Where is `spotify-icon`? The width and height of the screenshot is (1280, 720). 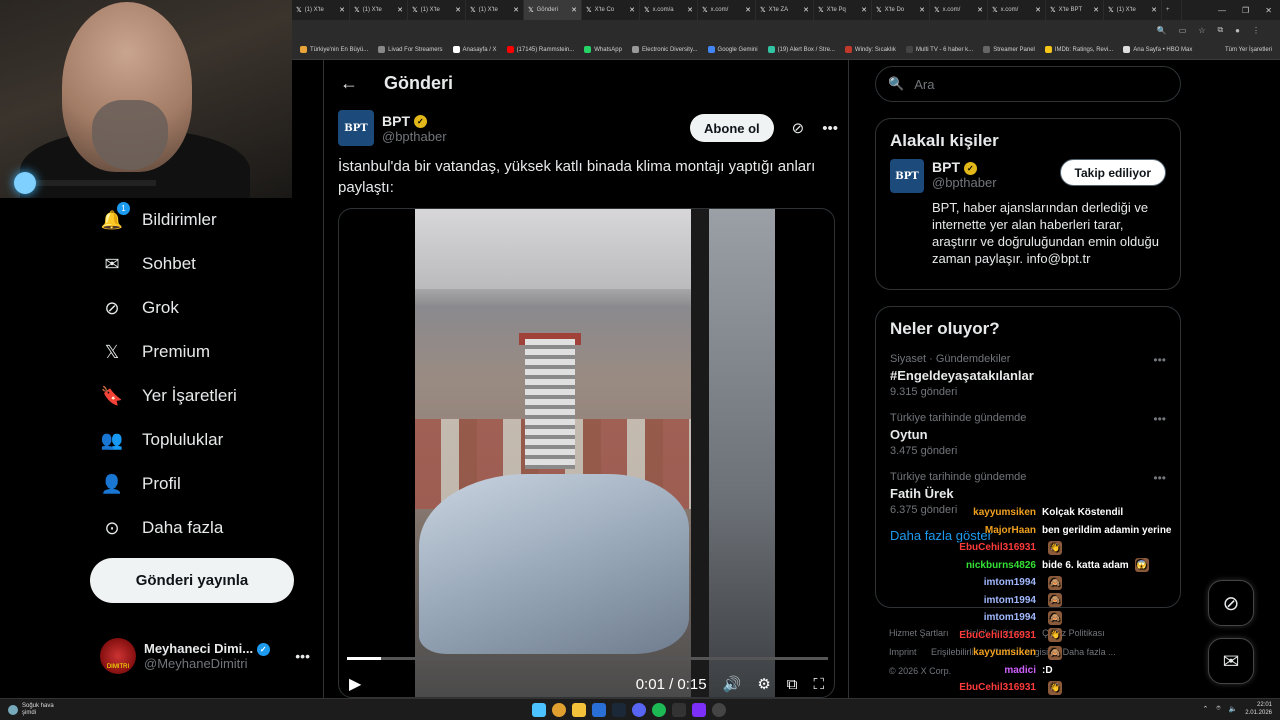
spotify-icon is located at coordinates (659, 710).